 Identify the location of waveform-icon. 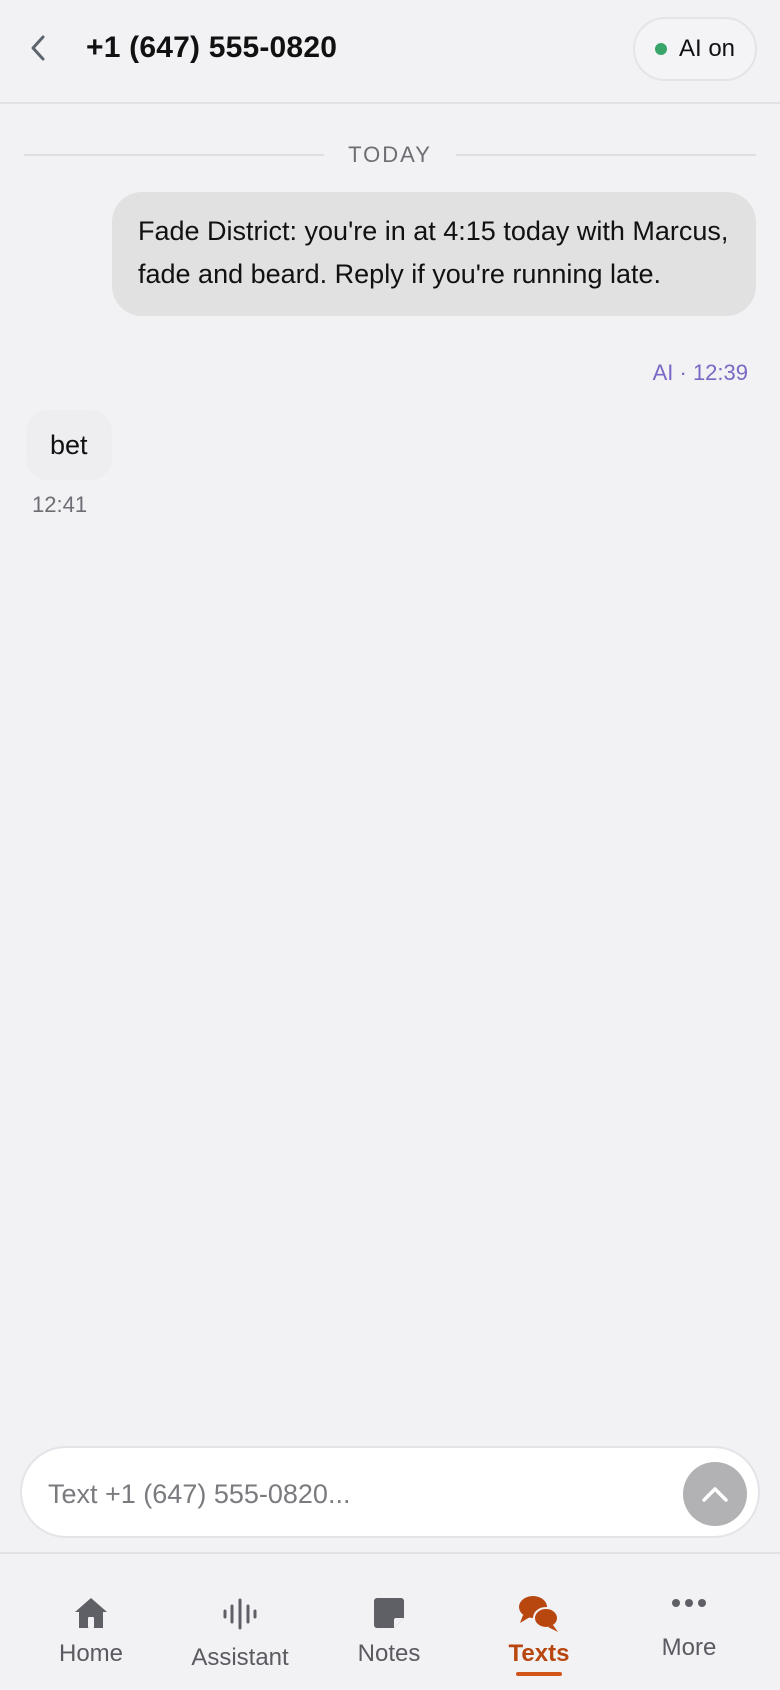
(240, 1614).